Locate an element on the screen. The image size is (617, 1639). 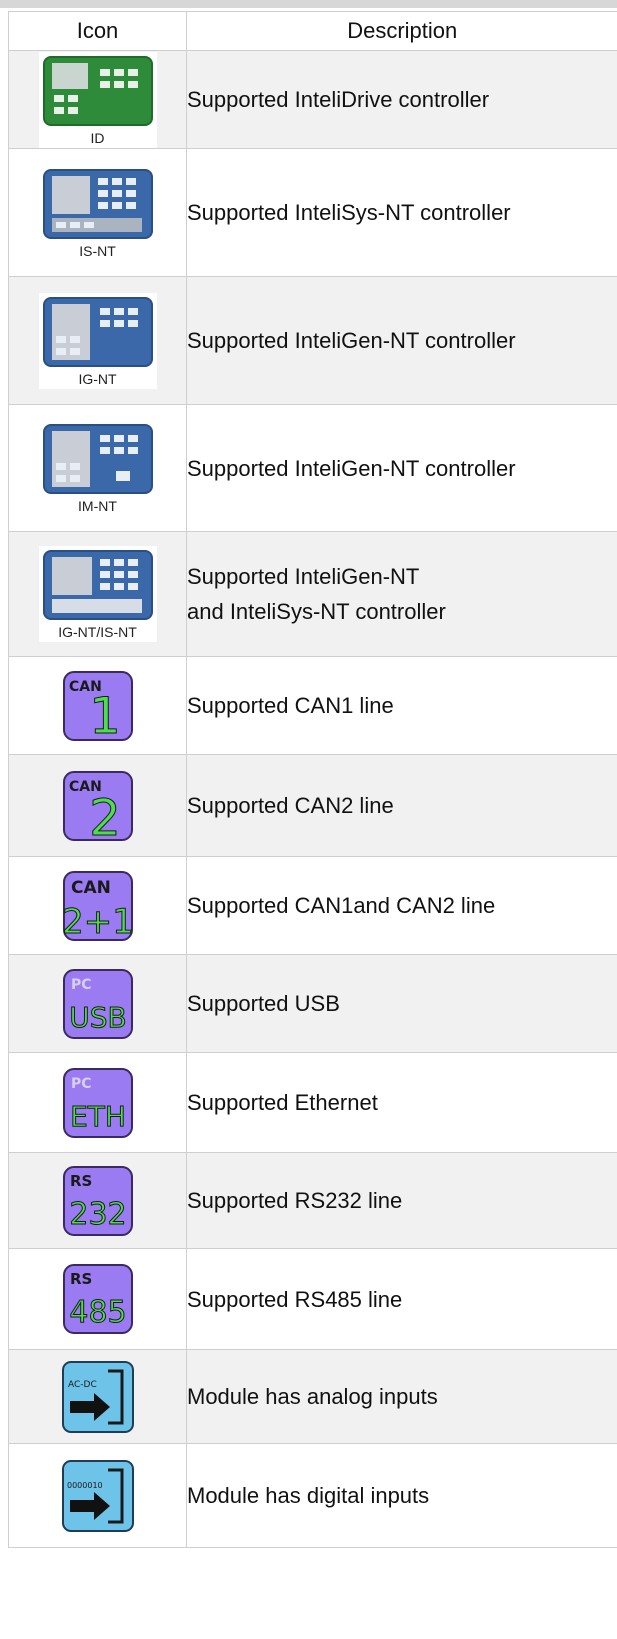
table-row: 0000010 Module has digital inputs is located at coordinates (312, 1495).